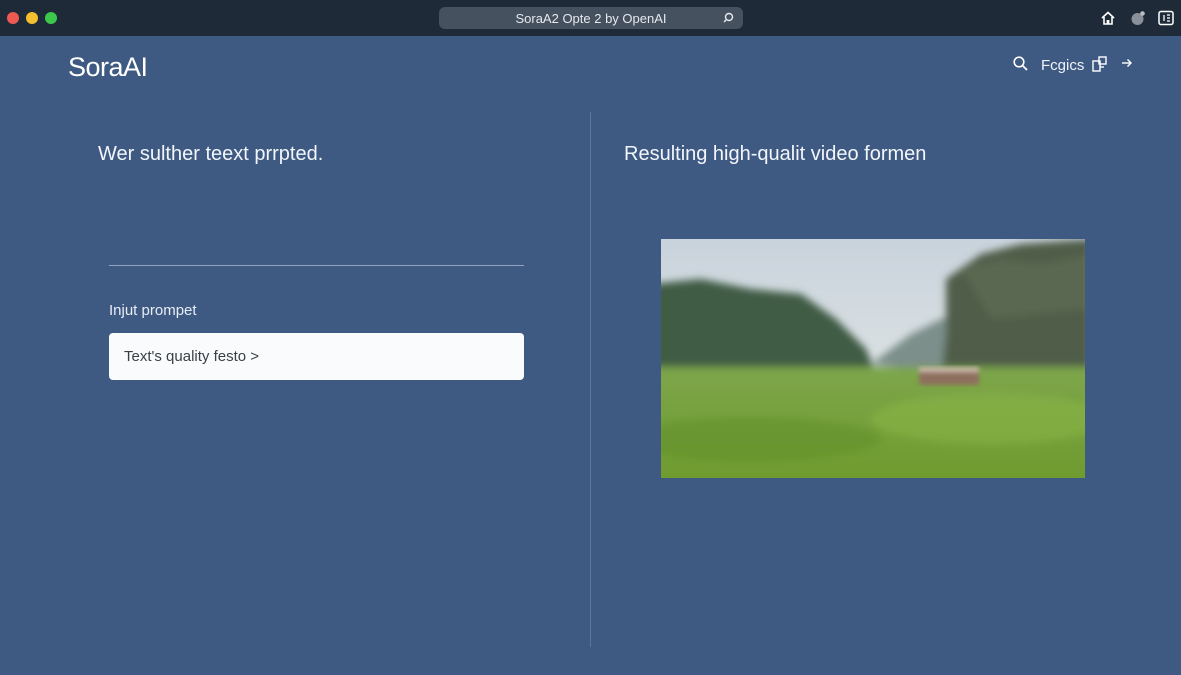 The image size is (1181, 675). What do you see at coordinates (211, 154) in the screenshot?
I see `input-panel-heading: Wer sulther teext prrpted.` at bounding box center [211, 154].